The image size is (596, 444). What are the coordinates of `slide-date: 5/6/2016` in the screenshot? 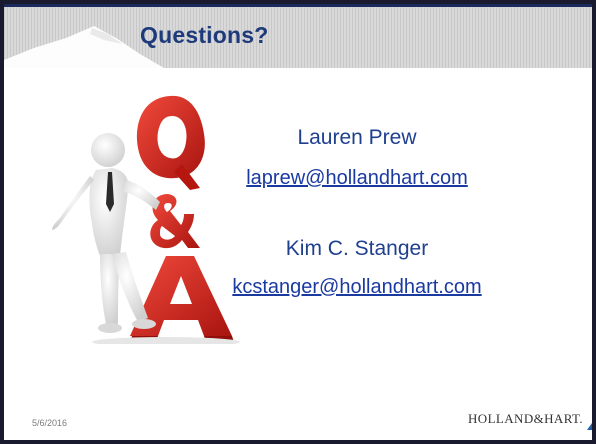 It's located at (50, 423).